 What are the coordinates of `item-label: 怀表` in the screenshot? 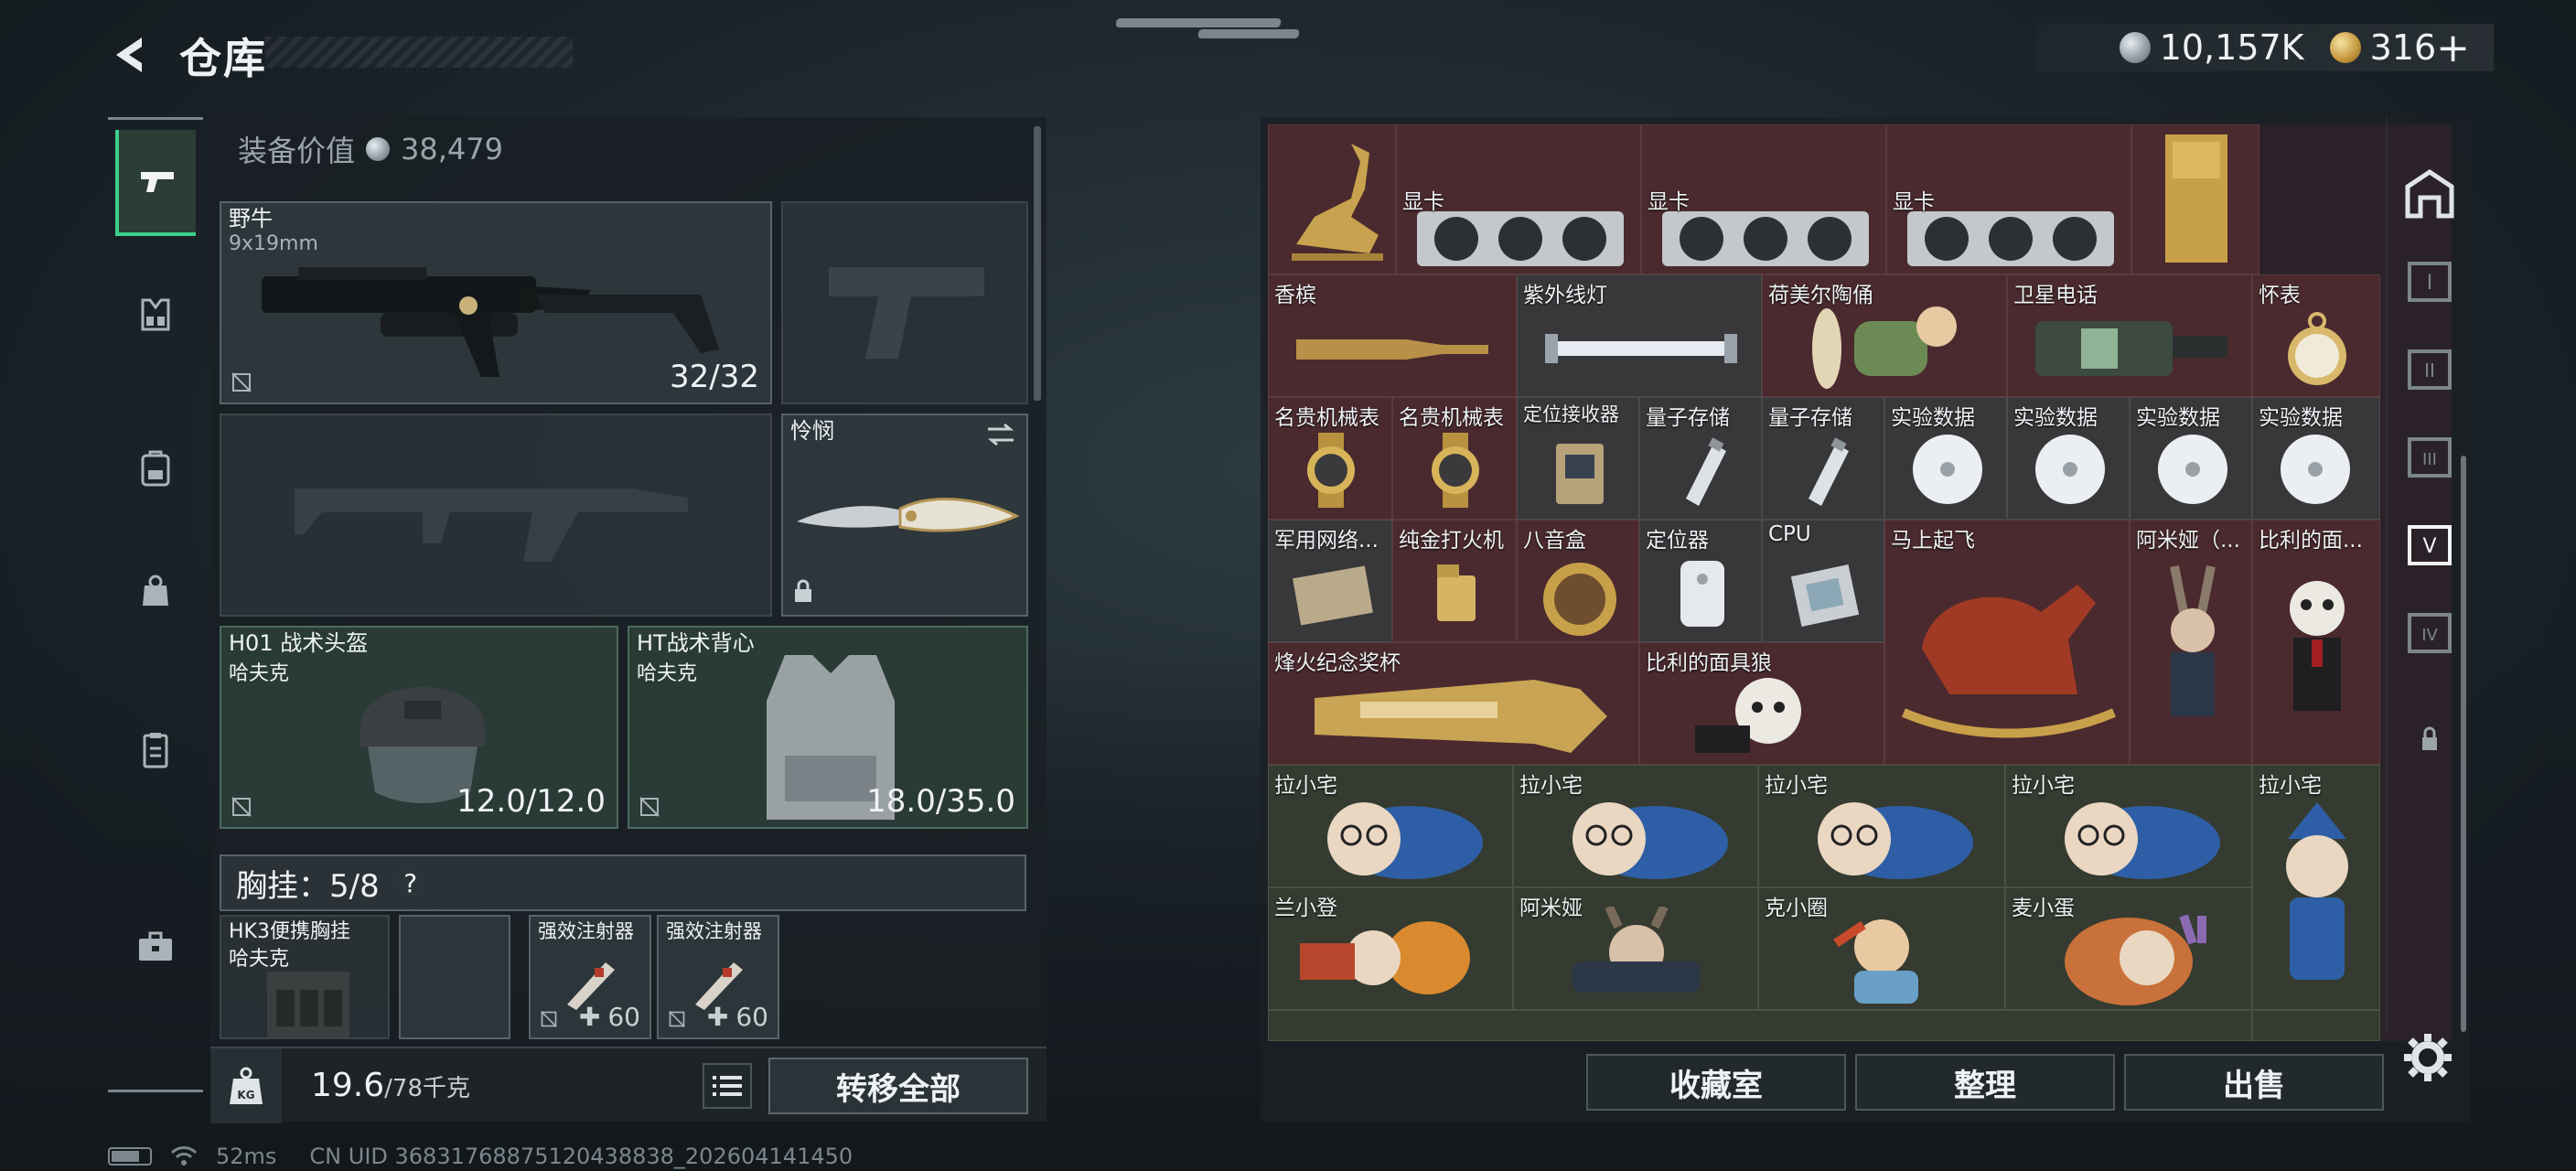 It's located at (2280, 295).